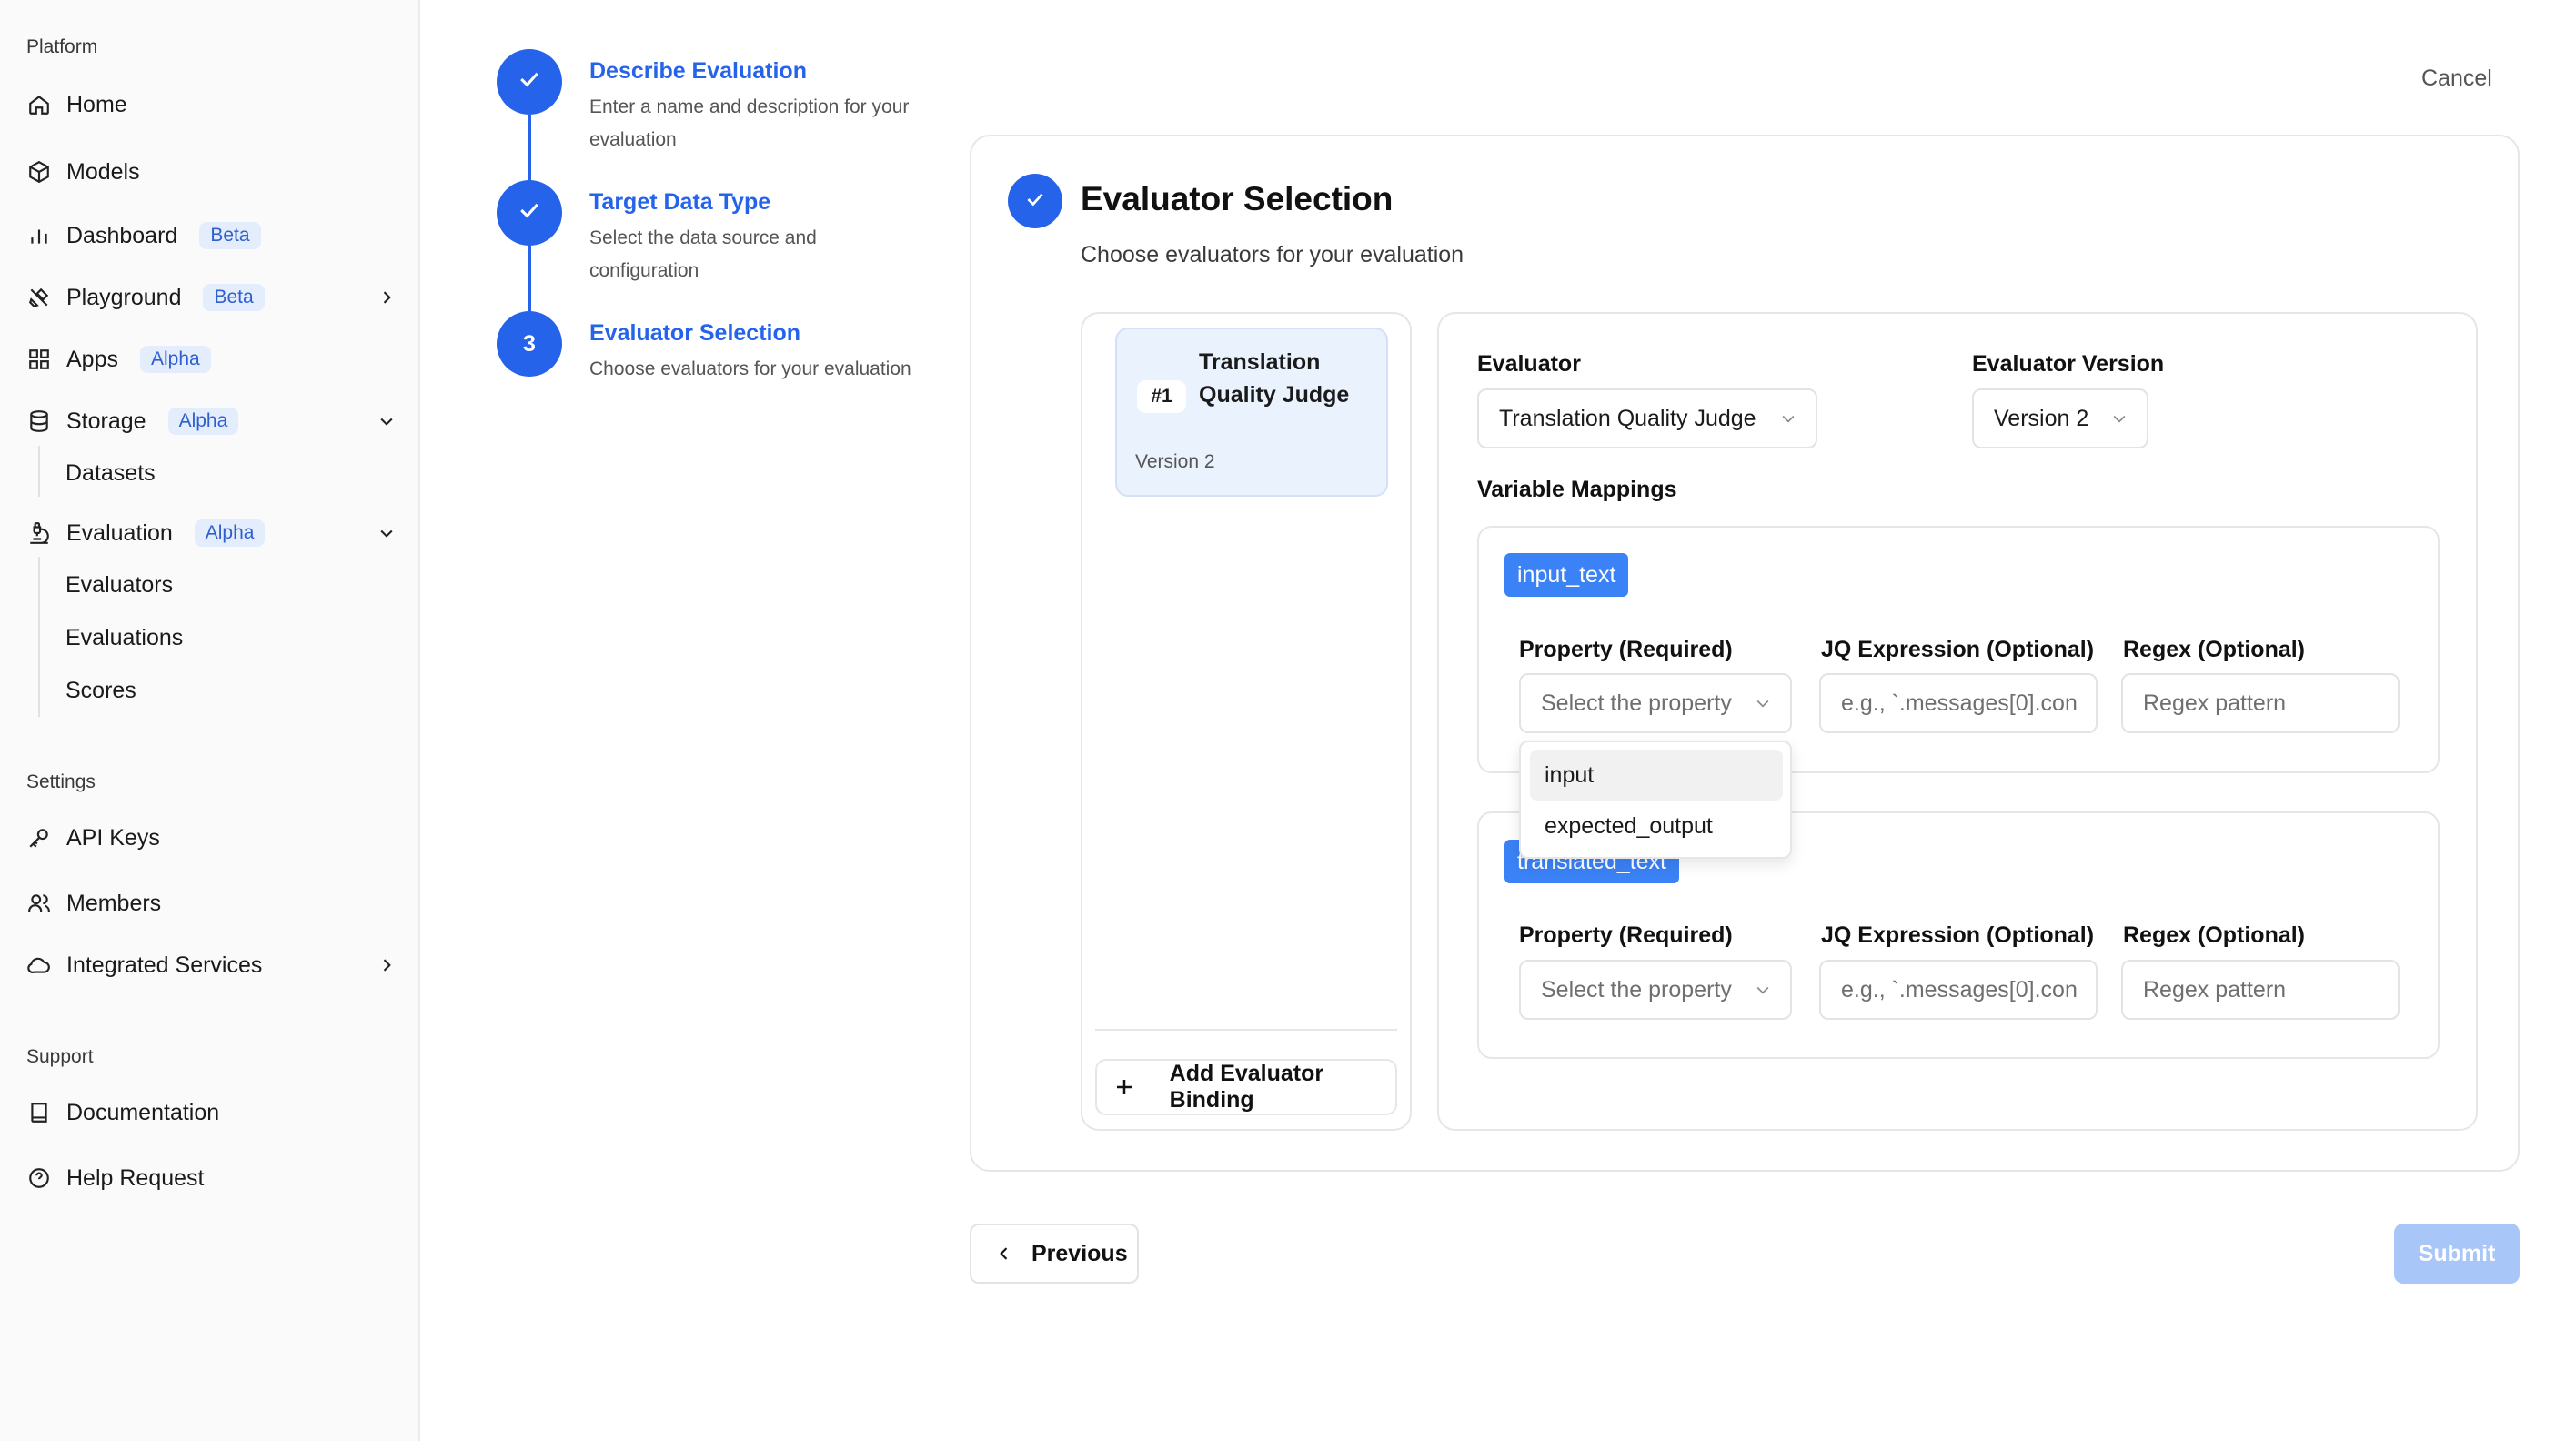 The height and width of the screenshot is (1441, 2576). What do you see at coordinates (124, 297) in the screenshot?
I see `sidebar-item-label: Playground` at bounding box center [124, 297].